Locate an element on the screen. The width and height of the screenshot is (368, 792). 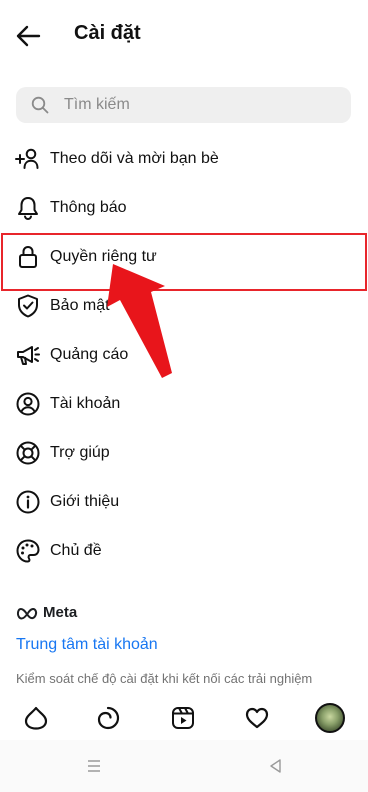
menu-item-theme: Chủ đề is located at coordinates (184, 551).